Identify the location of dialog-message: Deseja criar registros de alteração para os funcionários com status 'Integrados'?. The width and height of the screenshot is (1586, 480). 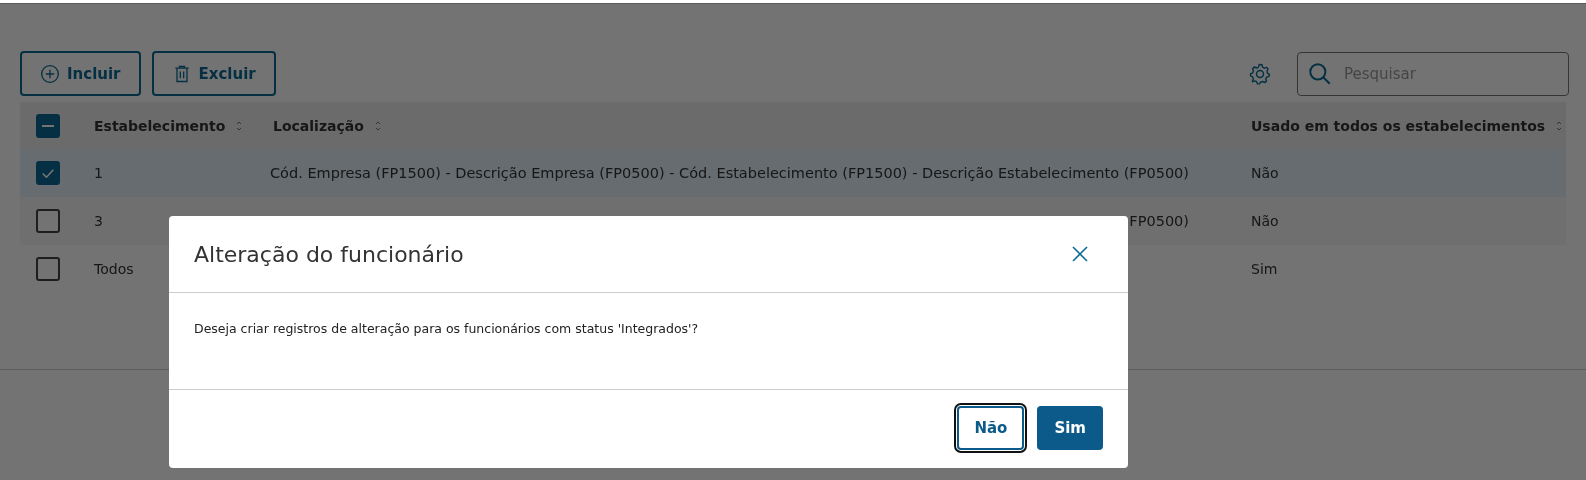
(447, 328).